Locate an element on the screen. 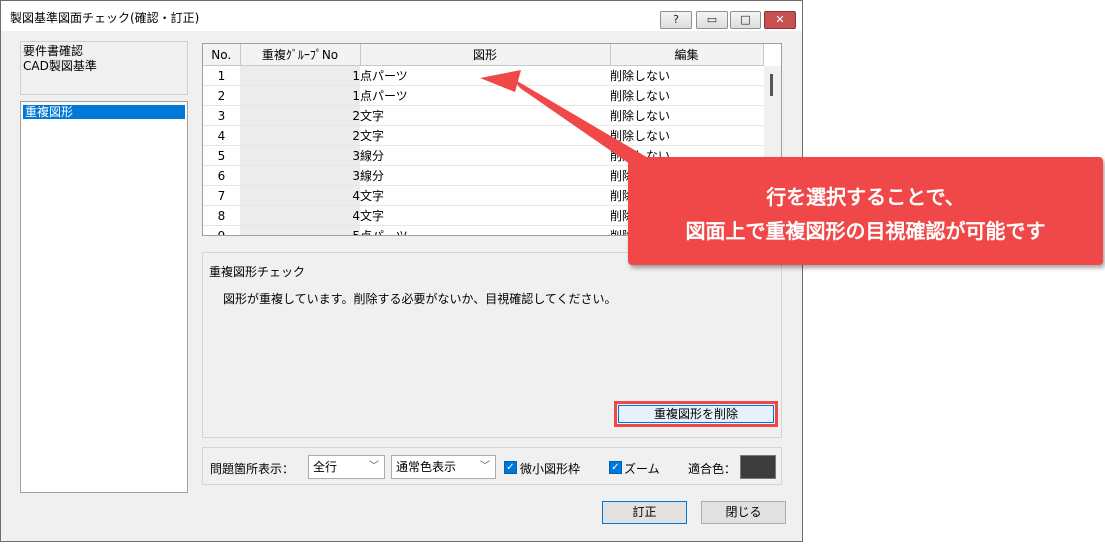 The width and height of the screenshot is (1105, 544). callout-line-1: 行を選択することで、 is located at coordinates (865, 197).